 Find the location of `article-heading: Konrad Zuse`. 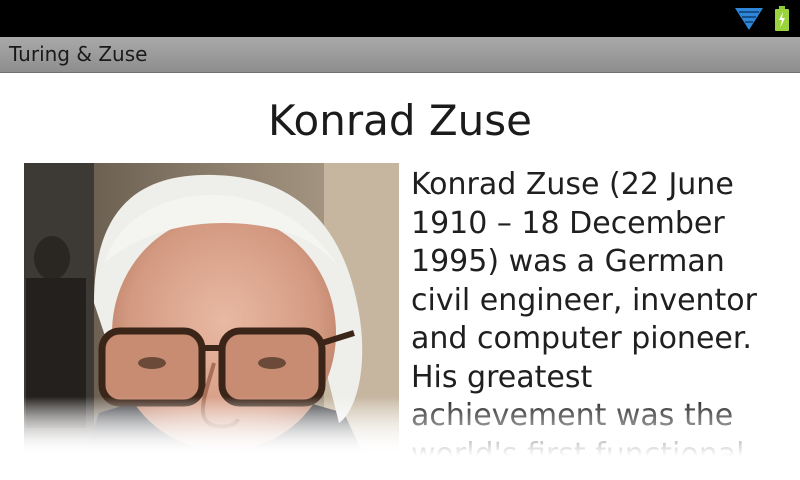

article-heading: Konrad Zuse is located at coordinates (400, 120).